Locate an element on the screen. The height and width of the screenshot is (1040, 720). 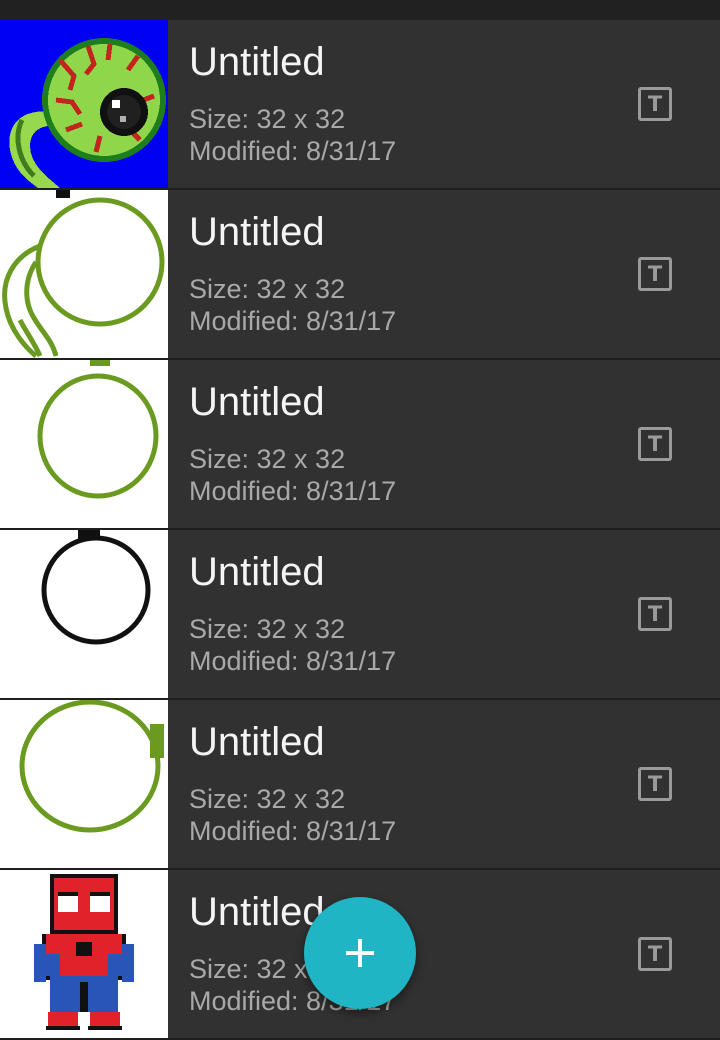
eyeball-outline-drawing-icon is located at coordinates (84, 274).